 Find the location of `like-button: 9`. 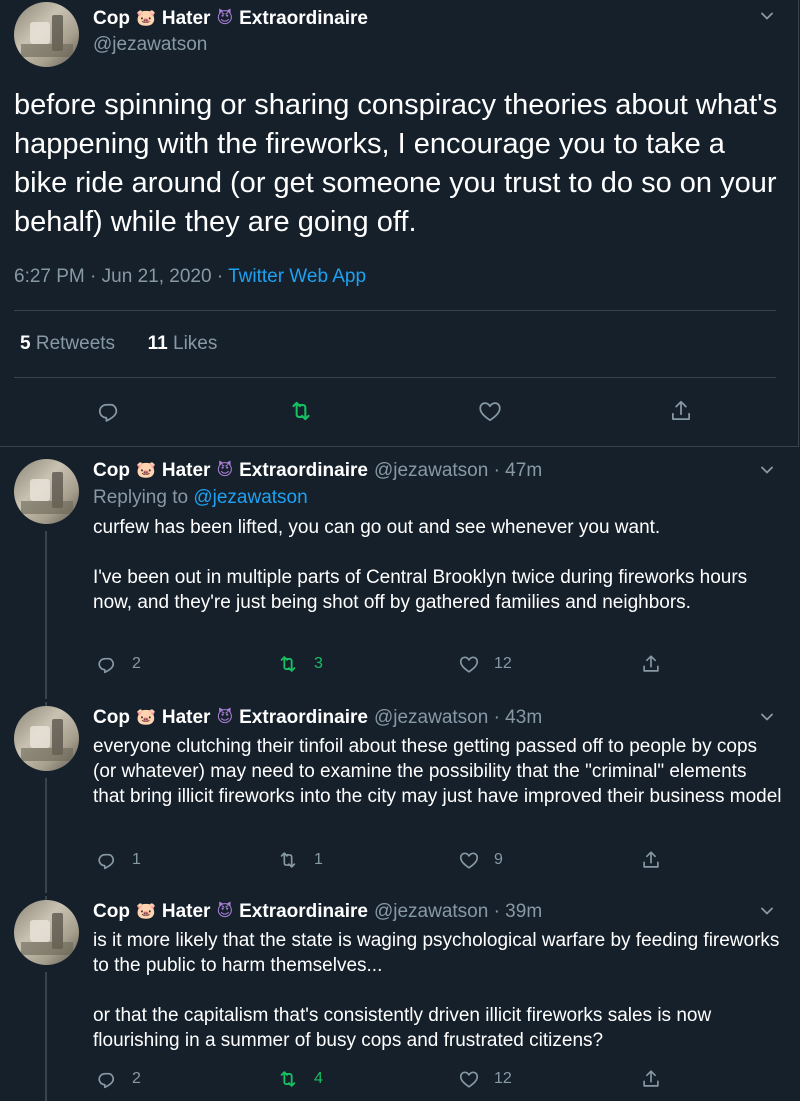

like-button: 9 is located at coordinates (480, 860).